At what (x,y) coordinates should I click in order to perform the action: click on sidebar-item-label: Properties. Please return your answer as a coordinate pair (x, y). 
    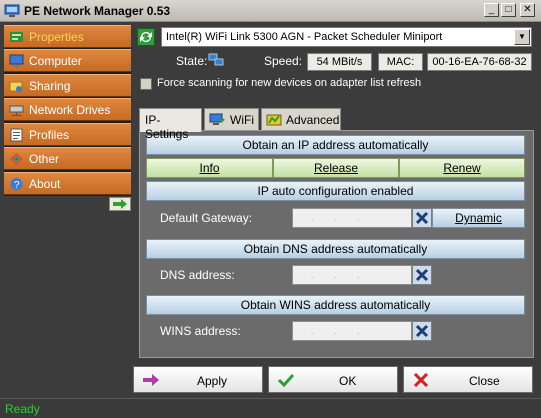
    Looking at the image, I should click on (56, 37).